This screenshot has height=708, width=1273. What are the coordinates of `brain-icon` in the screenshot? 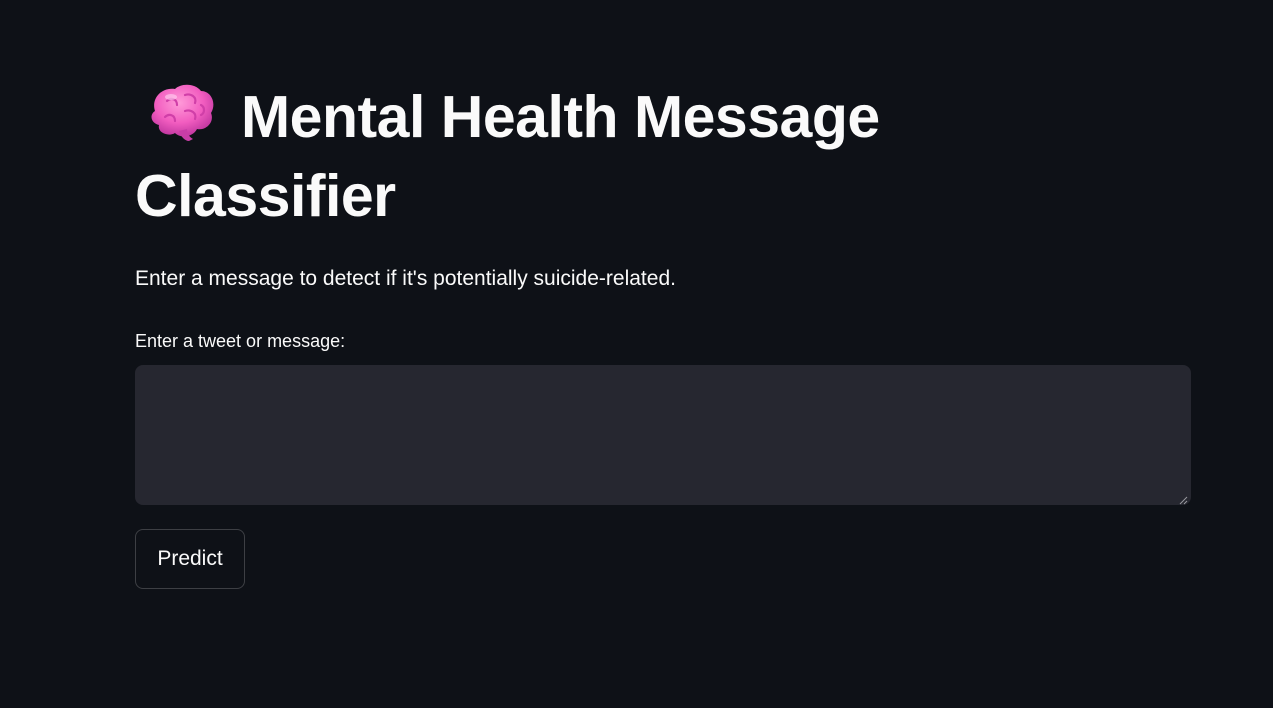 It's located at (181, 113).